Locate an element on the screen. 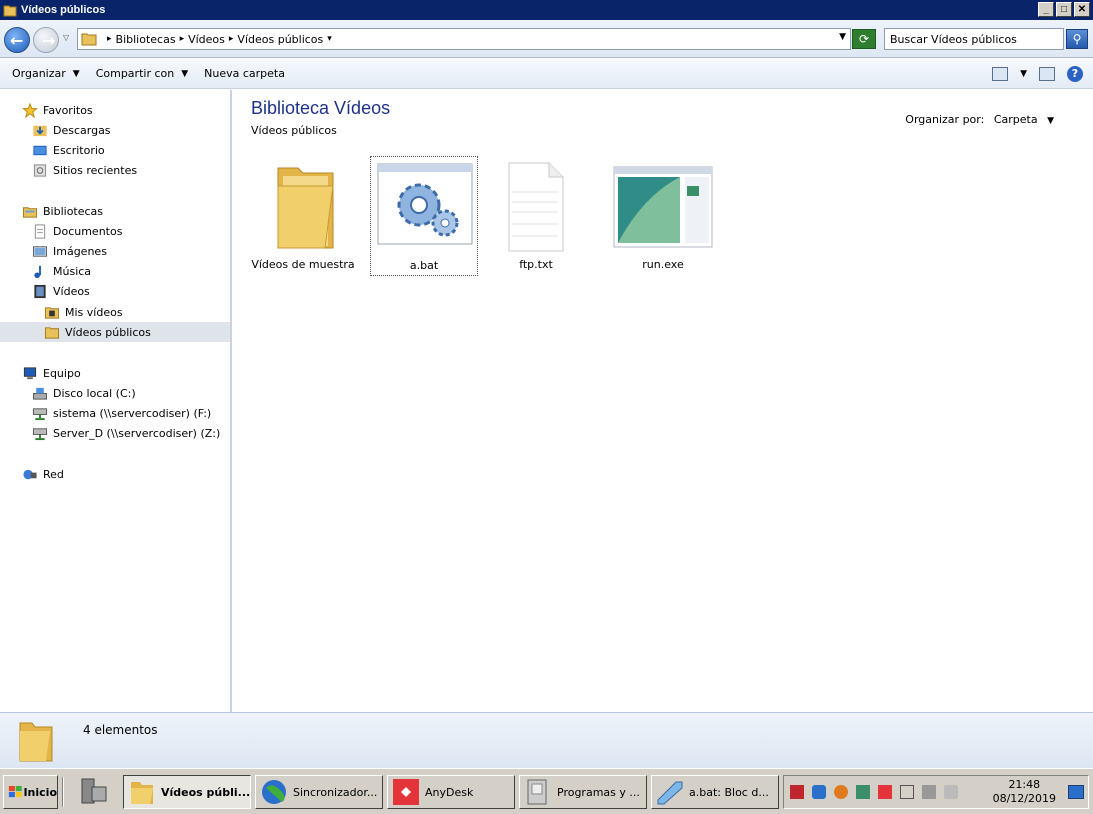  nav-label: Escritorio is located at coordinates (79, 150).